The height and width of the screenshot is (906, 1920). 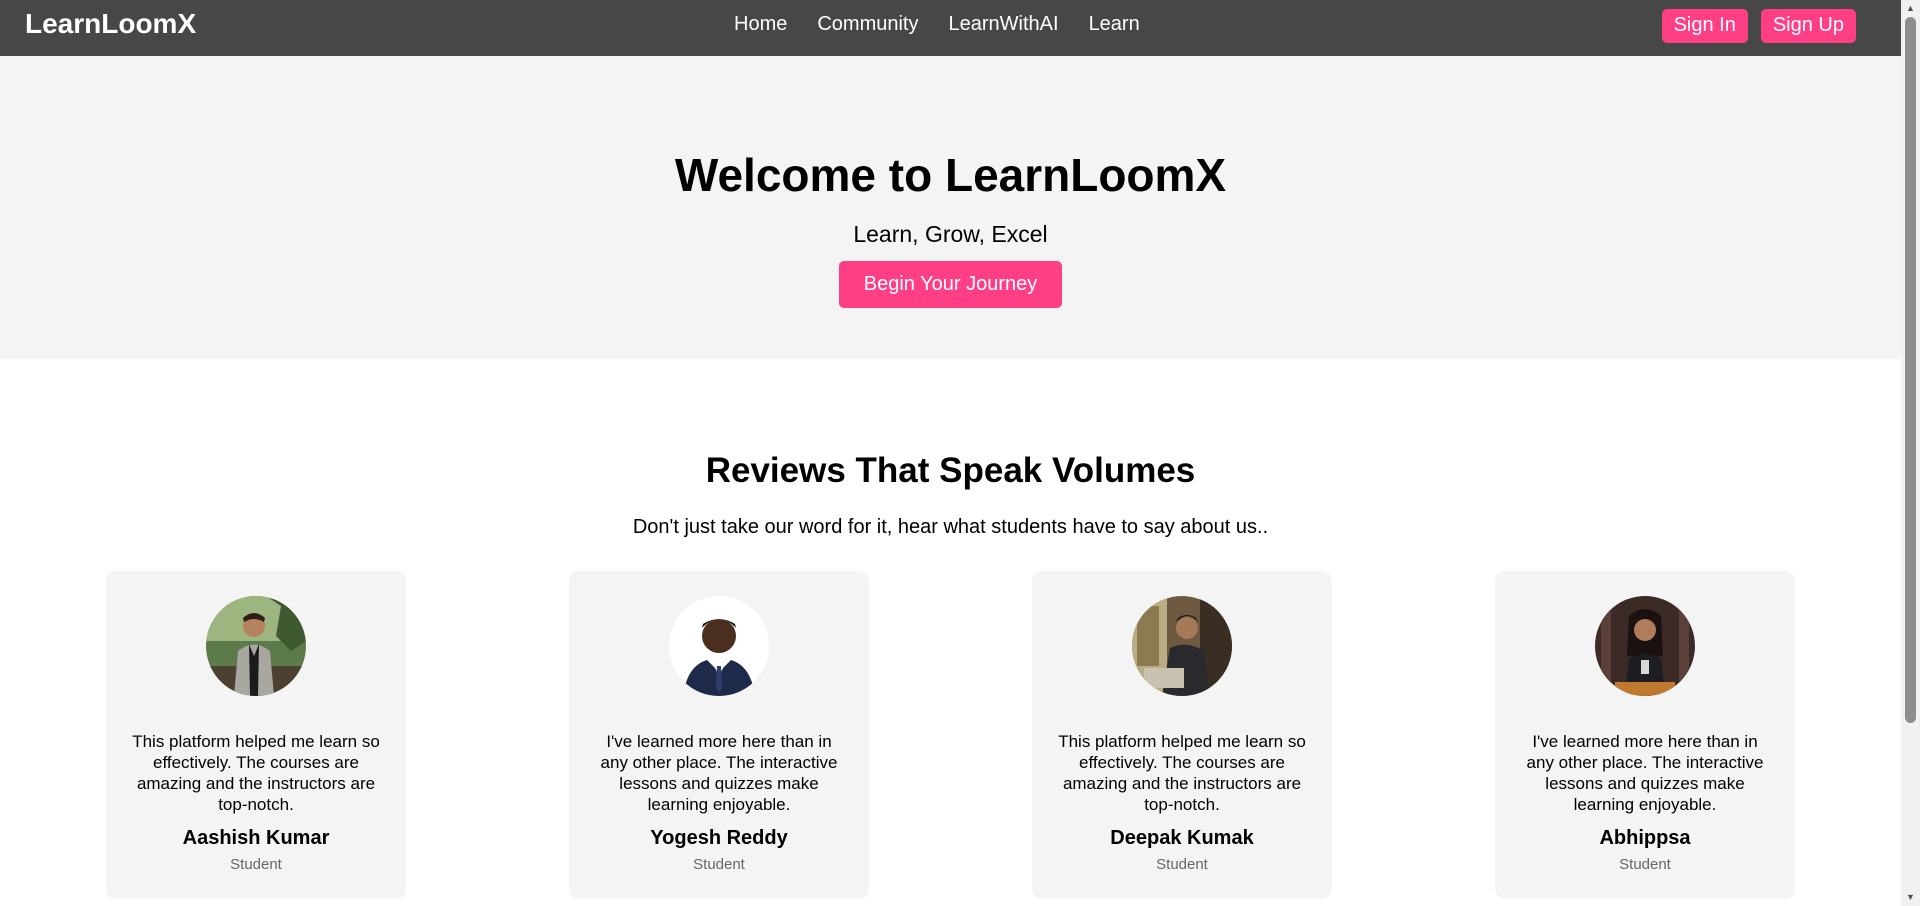 What do you see at coordinates (256, 838) in the screenshot?
I see `reviewer-name: Aashish Kumar` at bounding box center [256, 838].